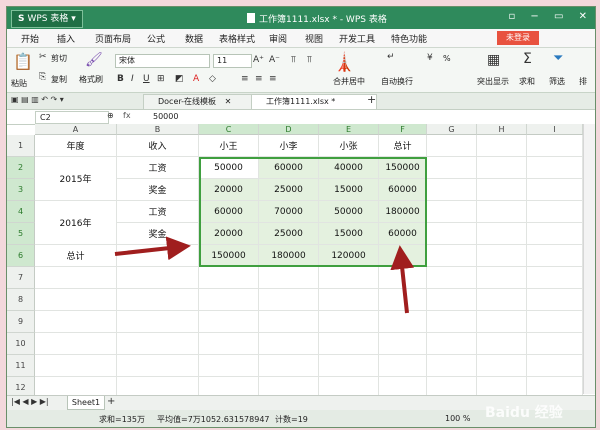  Describe the element at coordinates (21, 190) in the screenshot. I see `row-header-3: 3` at that location.